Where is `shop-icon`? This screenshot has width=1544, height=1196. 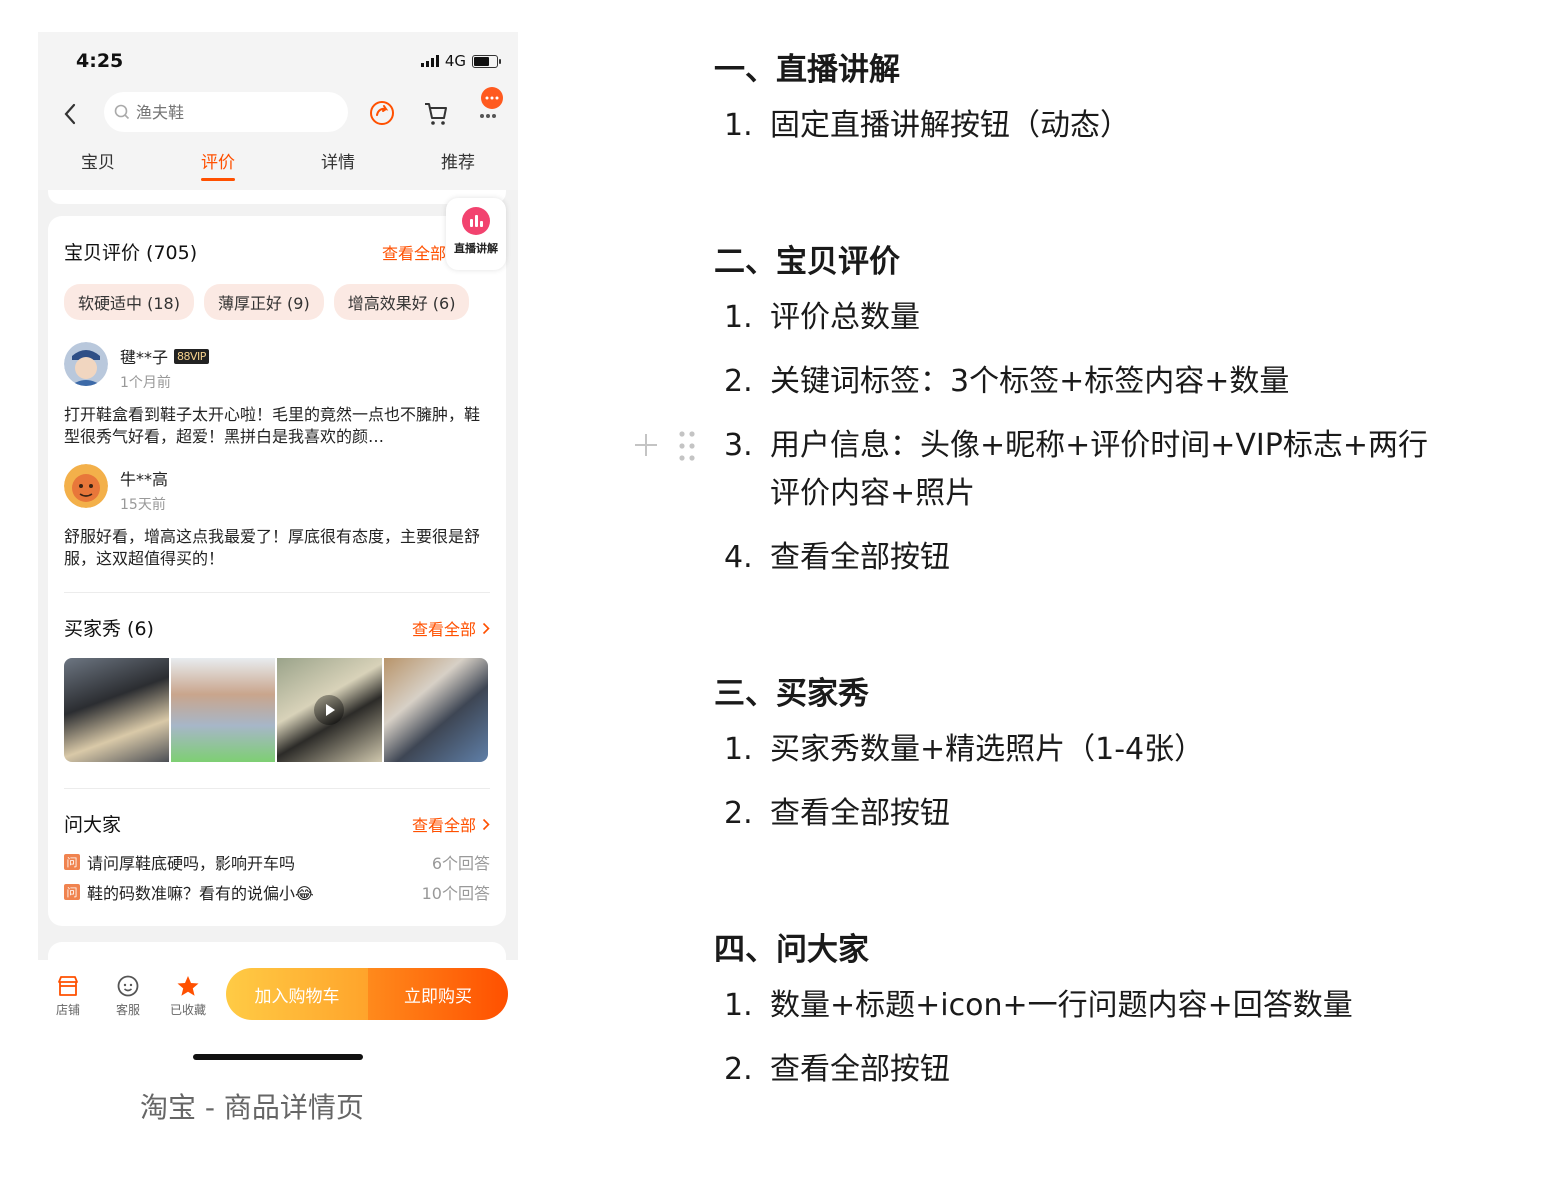 shop-icon is located at coordinates (68, 986).